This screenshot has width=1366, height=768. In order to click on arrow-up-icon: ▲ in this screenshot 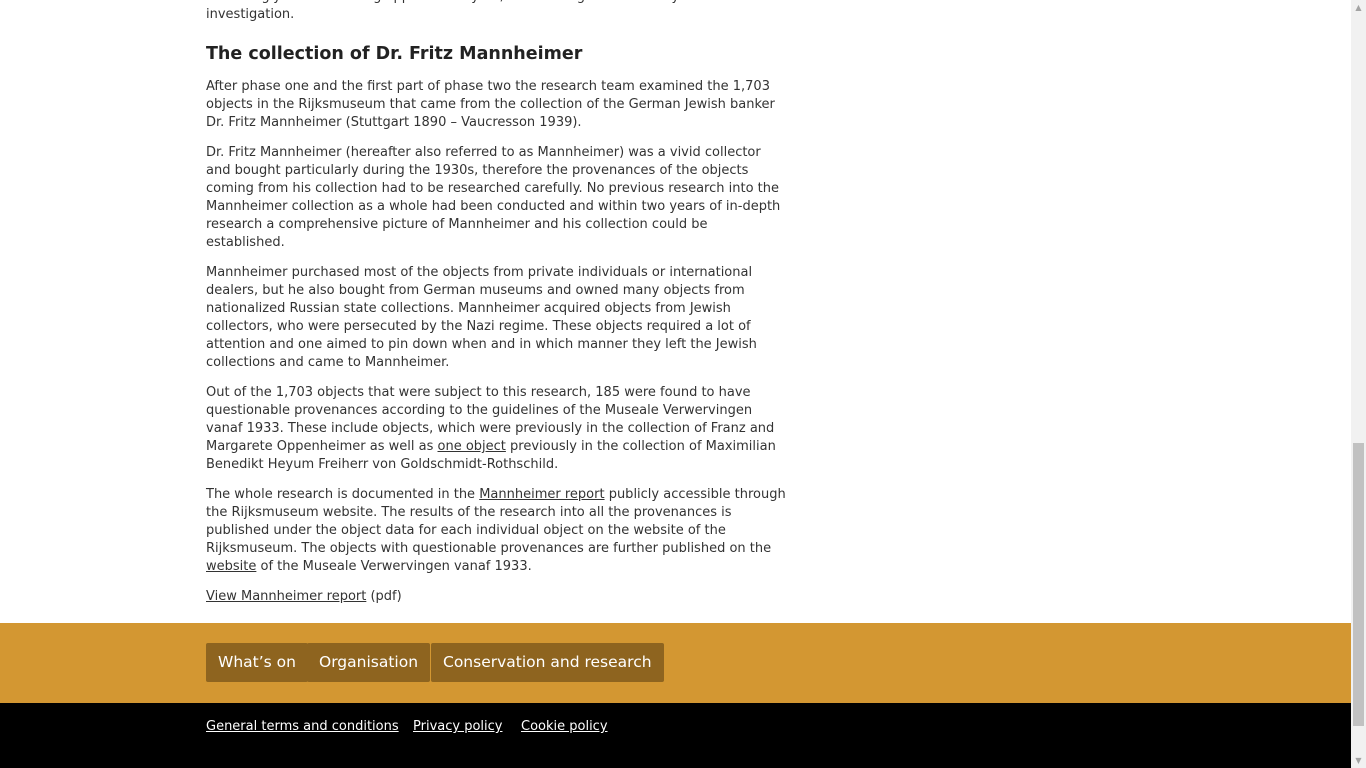, I will do `click(1358, 7)`.